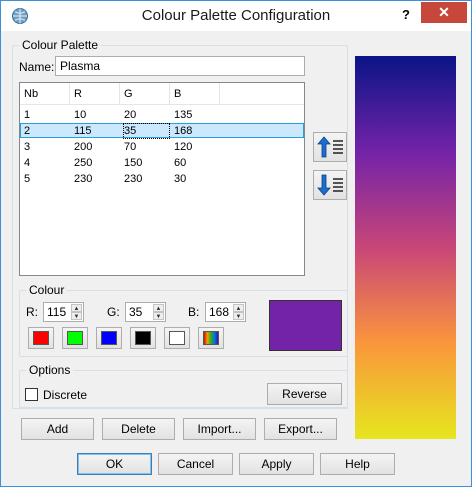  I want to click on red-swatch, so click(41, 338).